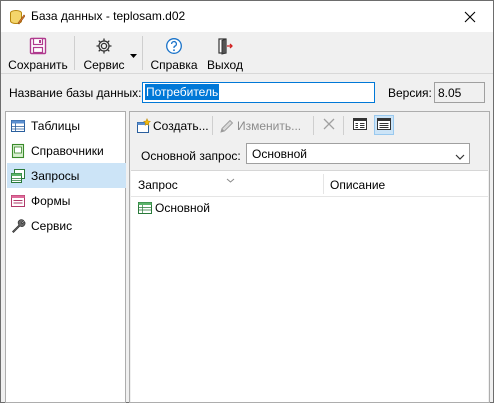 Image resolution: width=494 pixels, height=403 pixels. Describe the element at coordinates (230, 179) in the screenshot. I see `sort-arrow-icon` at that location.